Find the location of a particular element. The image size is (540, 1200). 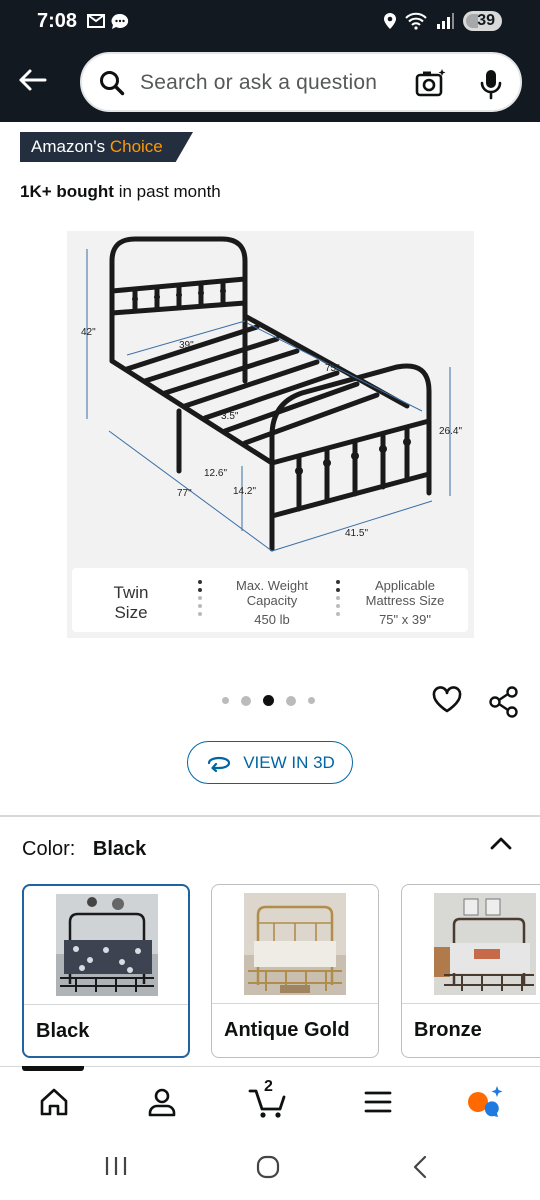

view-in-3d-label: VIEW IN 3D is located at coordinates (289, 762).